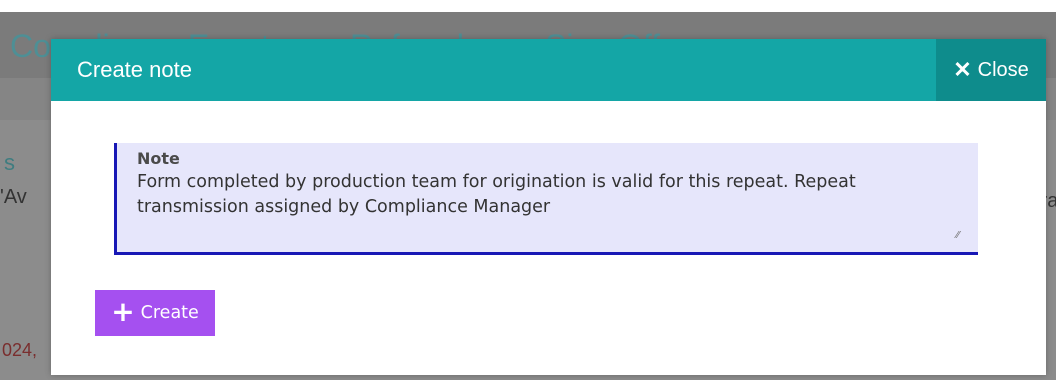 The height and width of the screenshot is (380, 1056). What do you see at coordinates (169, 313) in the screenshot?
I see `create-button-label: Create` at bounding box center [169, 313].